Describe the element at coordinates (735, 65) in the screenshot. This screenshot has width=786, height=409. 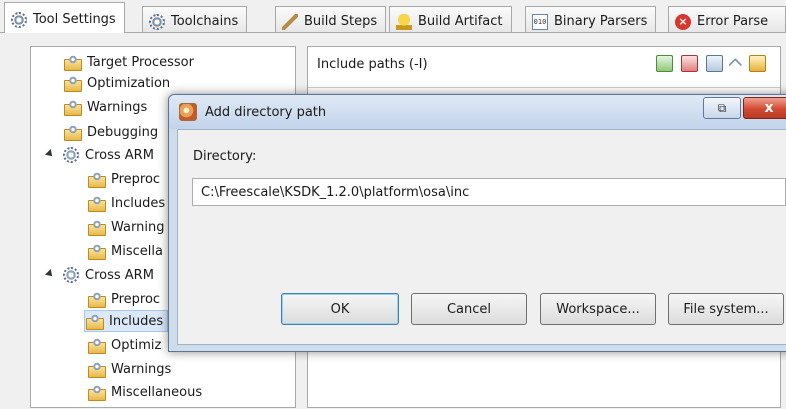
I see `move-up-icon` at that location.